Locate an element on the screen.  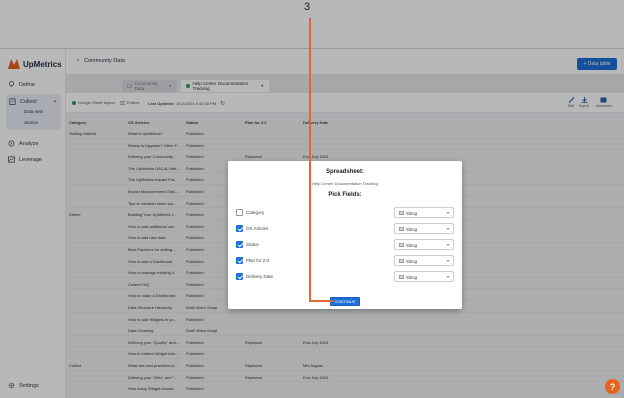
field-row: OS Articles String ▾ is located at coordinates (346, 229).